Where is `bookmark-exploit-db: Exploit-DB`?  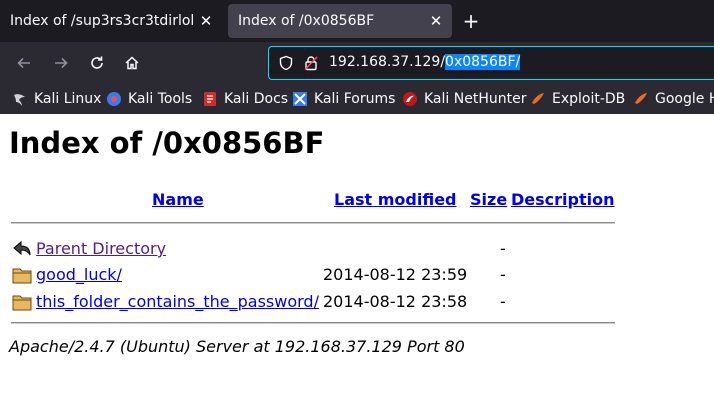 bookmark-exploit-db: Exploit-DB is located at coordinates (577, 99).